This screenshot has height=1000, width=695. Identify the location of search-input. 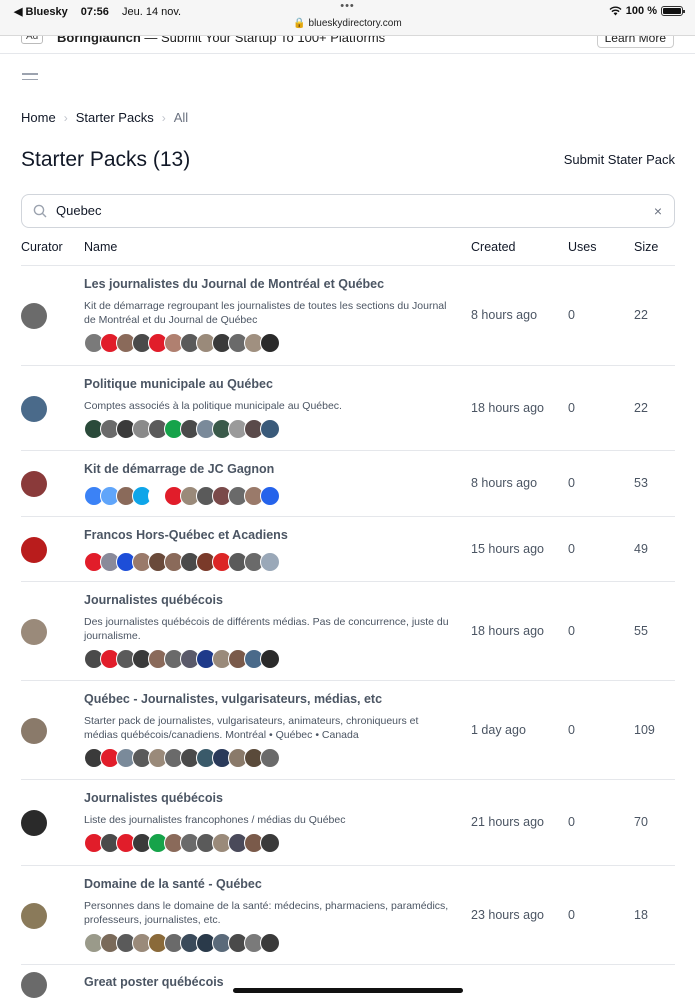
(336, 210).